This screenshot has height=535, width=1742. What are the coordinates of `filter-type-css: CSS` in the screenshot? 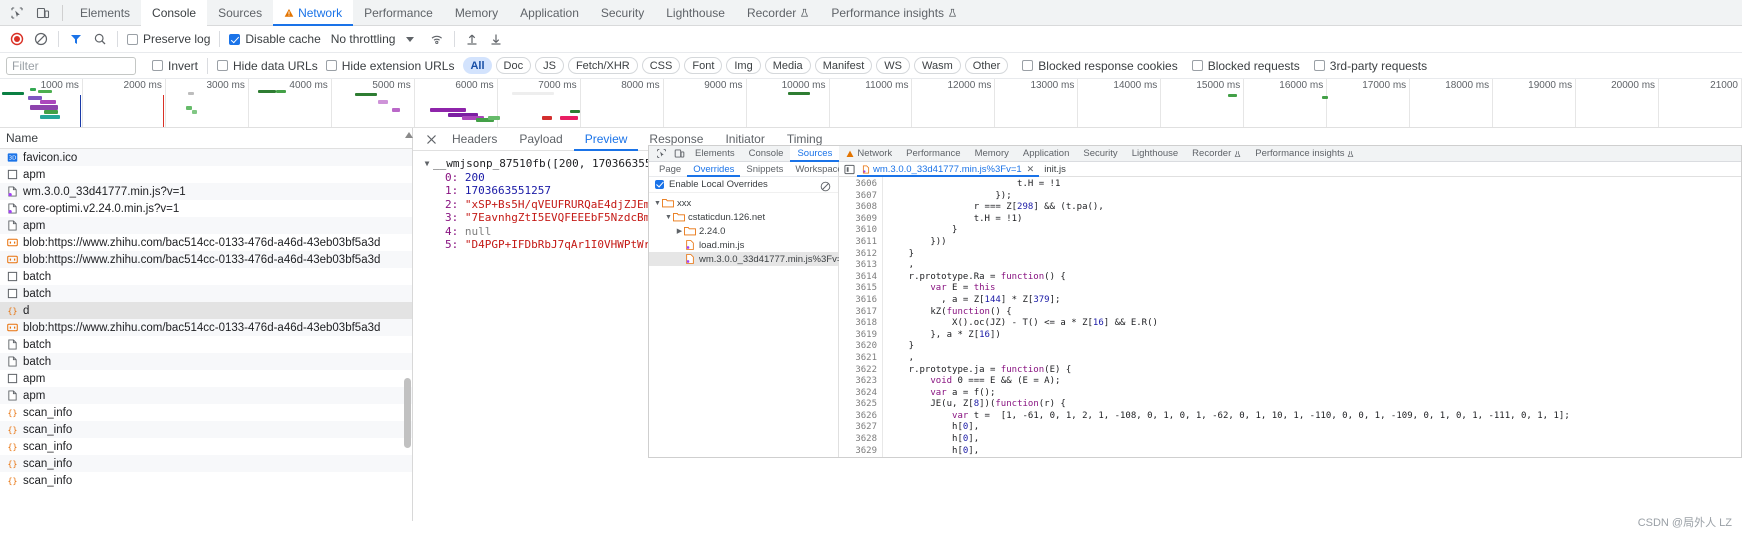 It's located at (661, 65).